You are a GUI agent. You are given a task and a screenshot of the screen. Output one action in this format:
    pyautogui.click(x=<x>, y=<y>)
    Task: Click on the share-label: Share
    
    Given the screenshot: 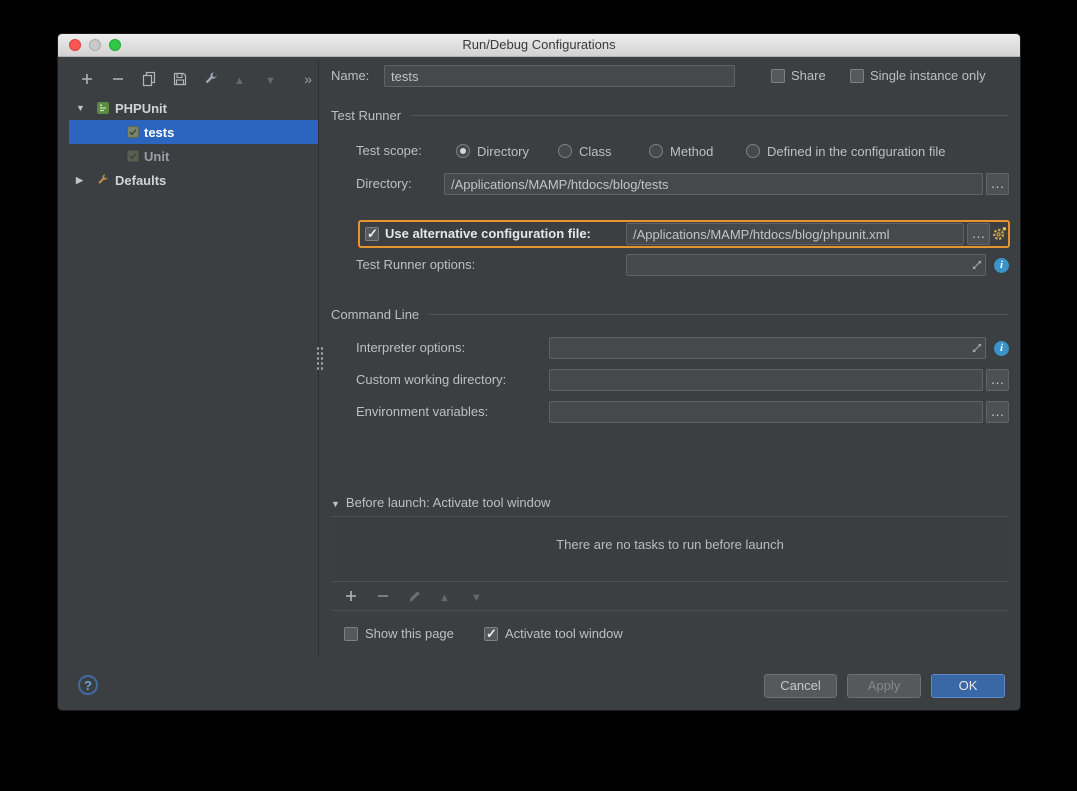 What is the action you would take?
    pyautogui.click(x=808, y=75)
    